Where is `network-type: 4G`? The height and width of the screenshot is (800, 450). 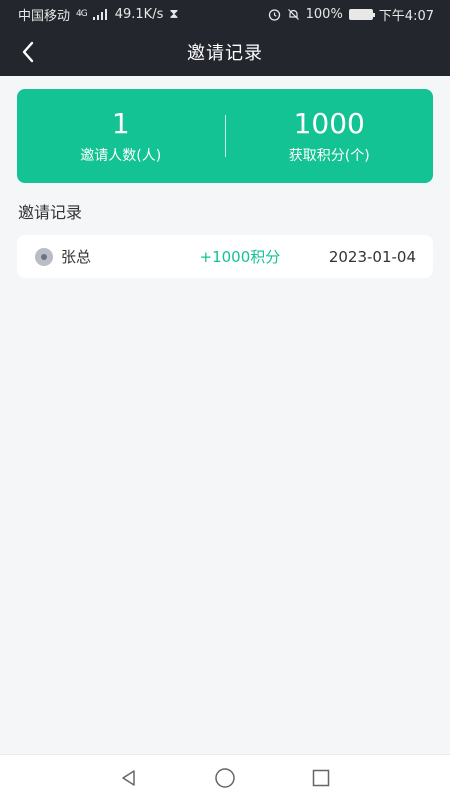
network-type: 4G is located at coordinates (82, 14).